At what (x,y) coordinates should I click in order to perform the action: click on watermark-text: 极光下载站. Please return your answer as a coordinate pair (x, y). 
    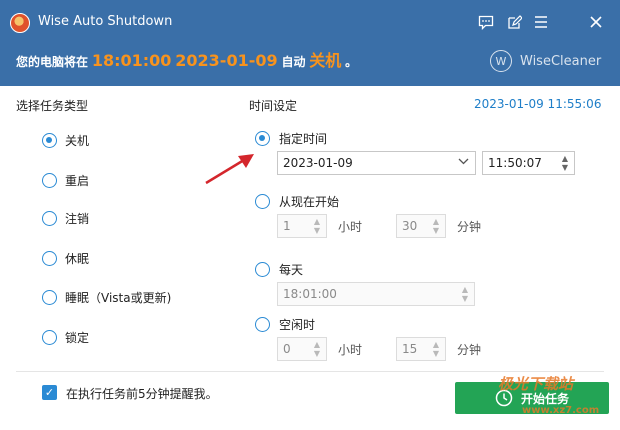
    Looking at the image, I should click on (536, 384).